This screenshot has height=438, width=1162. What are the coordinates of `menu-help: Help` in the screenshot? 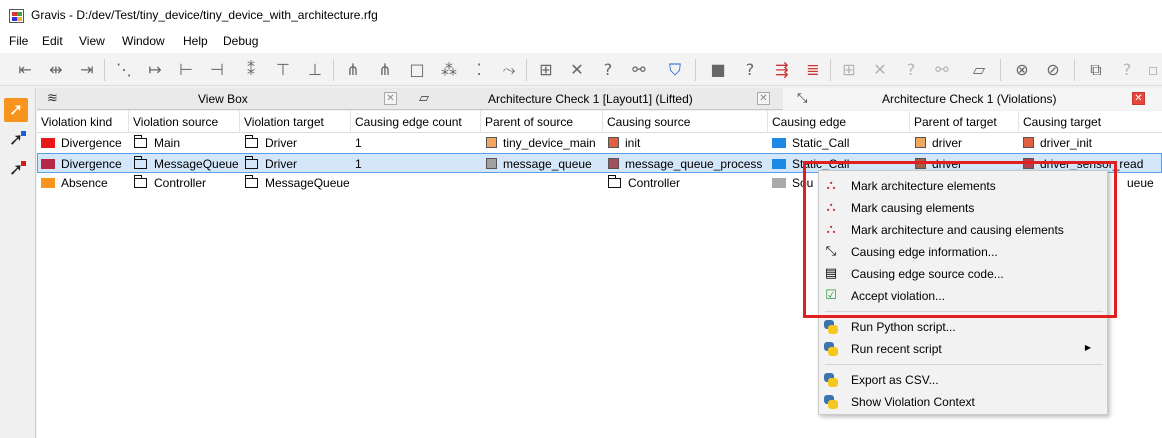 It's located at (195, 41).